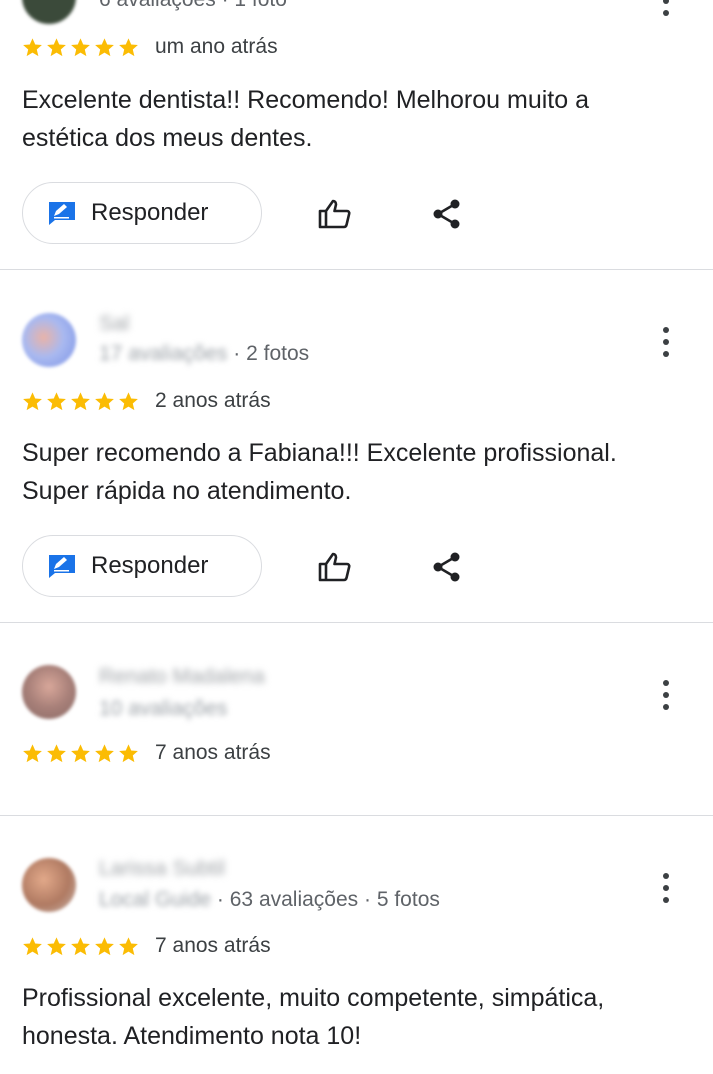 The image size is (713, 1074). Describe the element at coordinates (163, 708) in the screenshot. I see `review-meta-blurred: 10 avaliações` at that location.